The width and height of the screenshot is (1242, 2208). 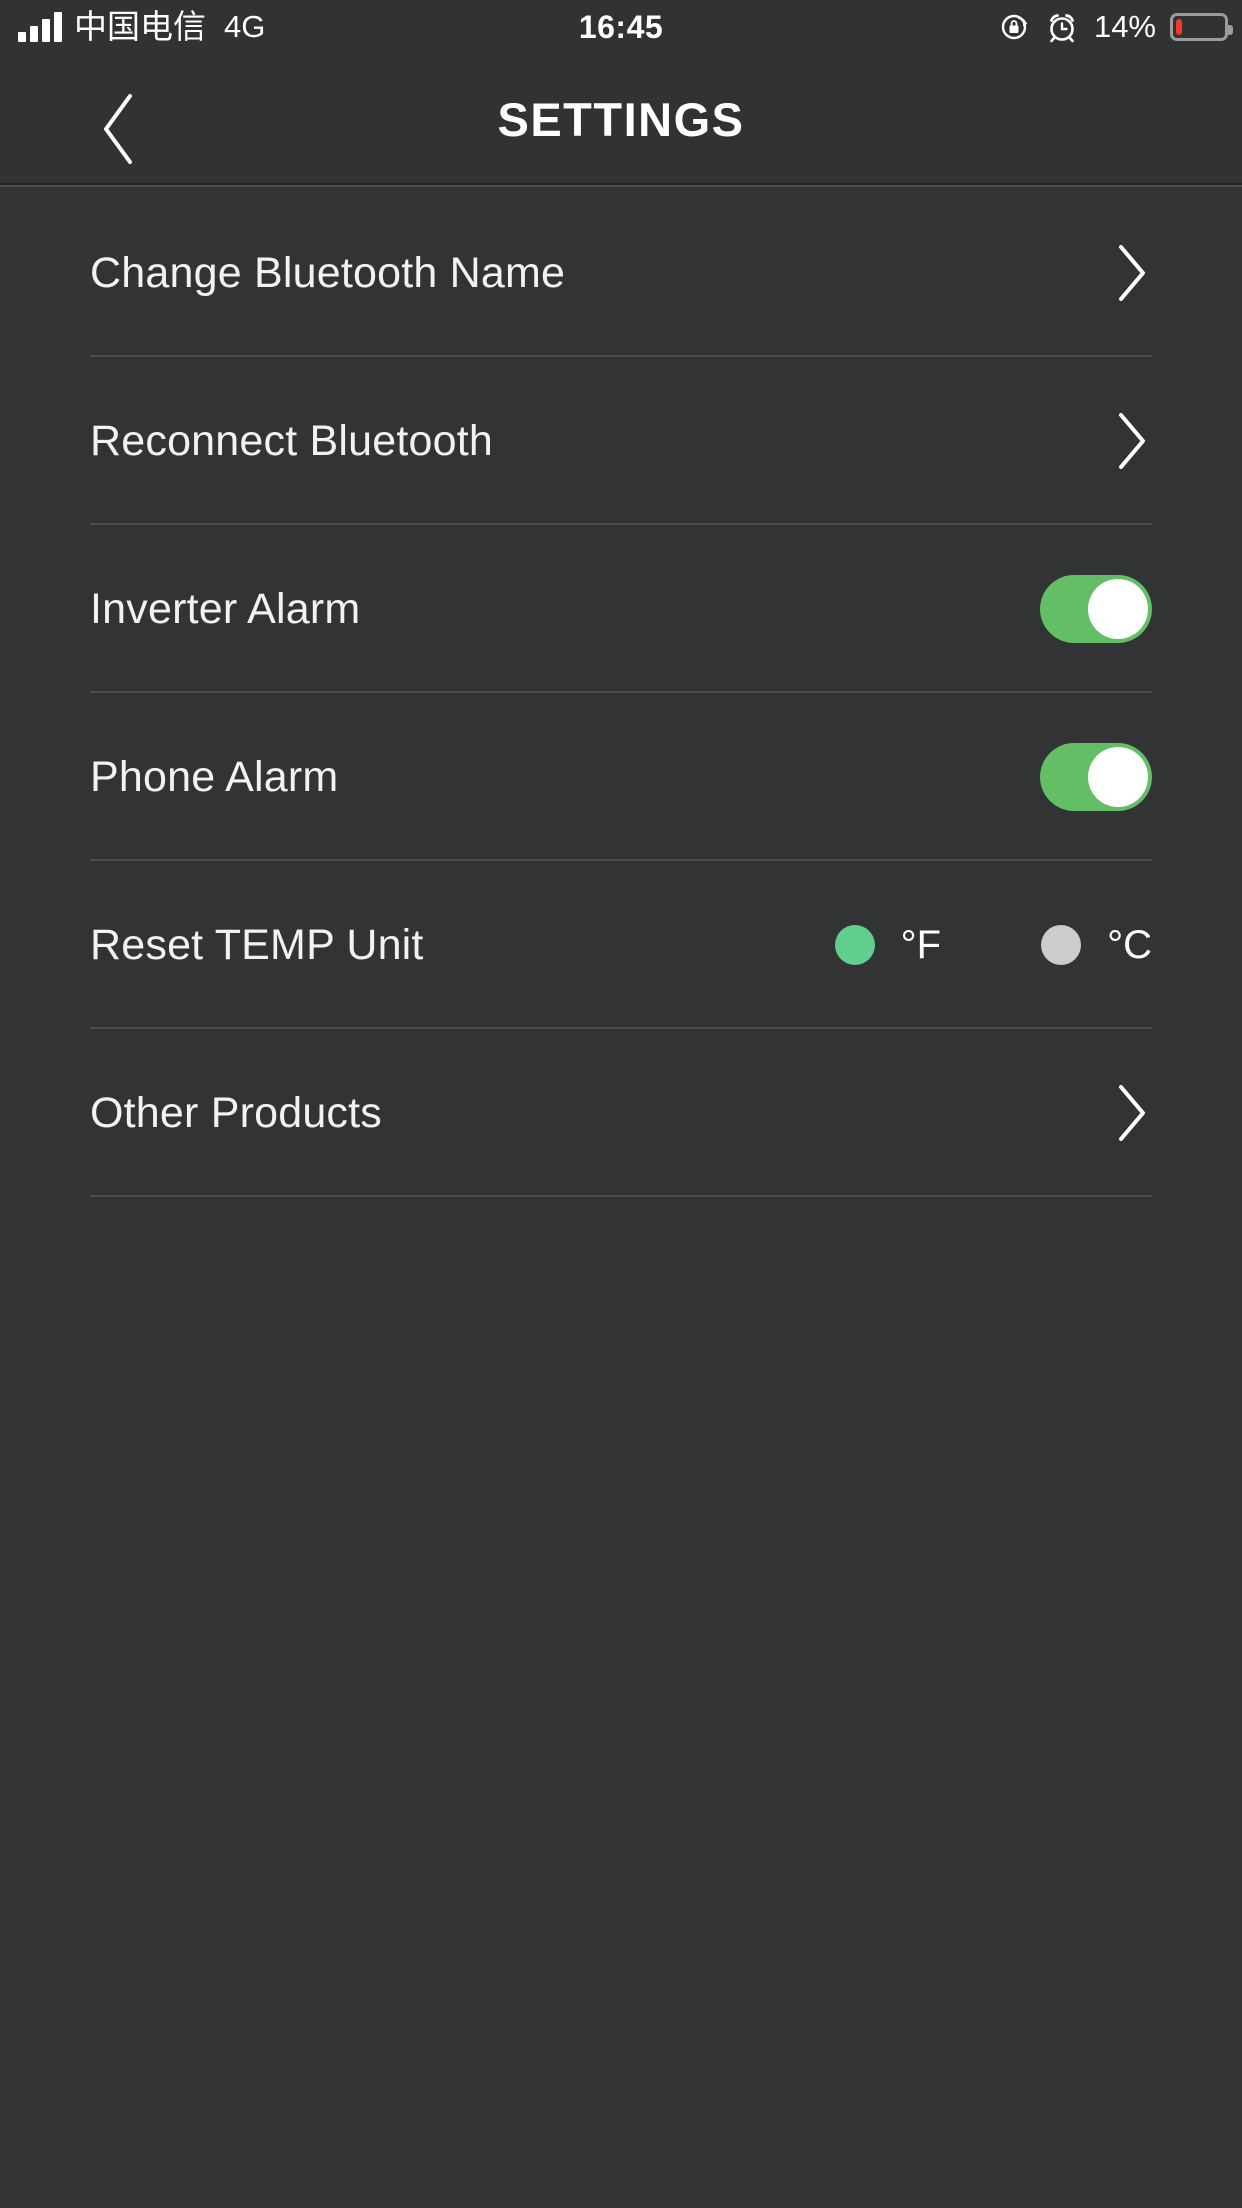 What do you see at coordinates (621, 945) in the screenshot?
I see `settings-row-reset-temp-unit: Reset TEMP Unit °F °C` at bounding box center [621, 945].